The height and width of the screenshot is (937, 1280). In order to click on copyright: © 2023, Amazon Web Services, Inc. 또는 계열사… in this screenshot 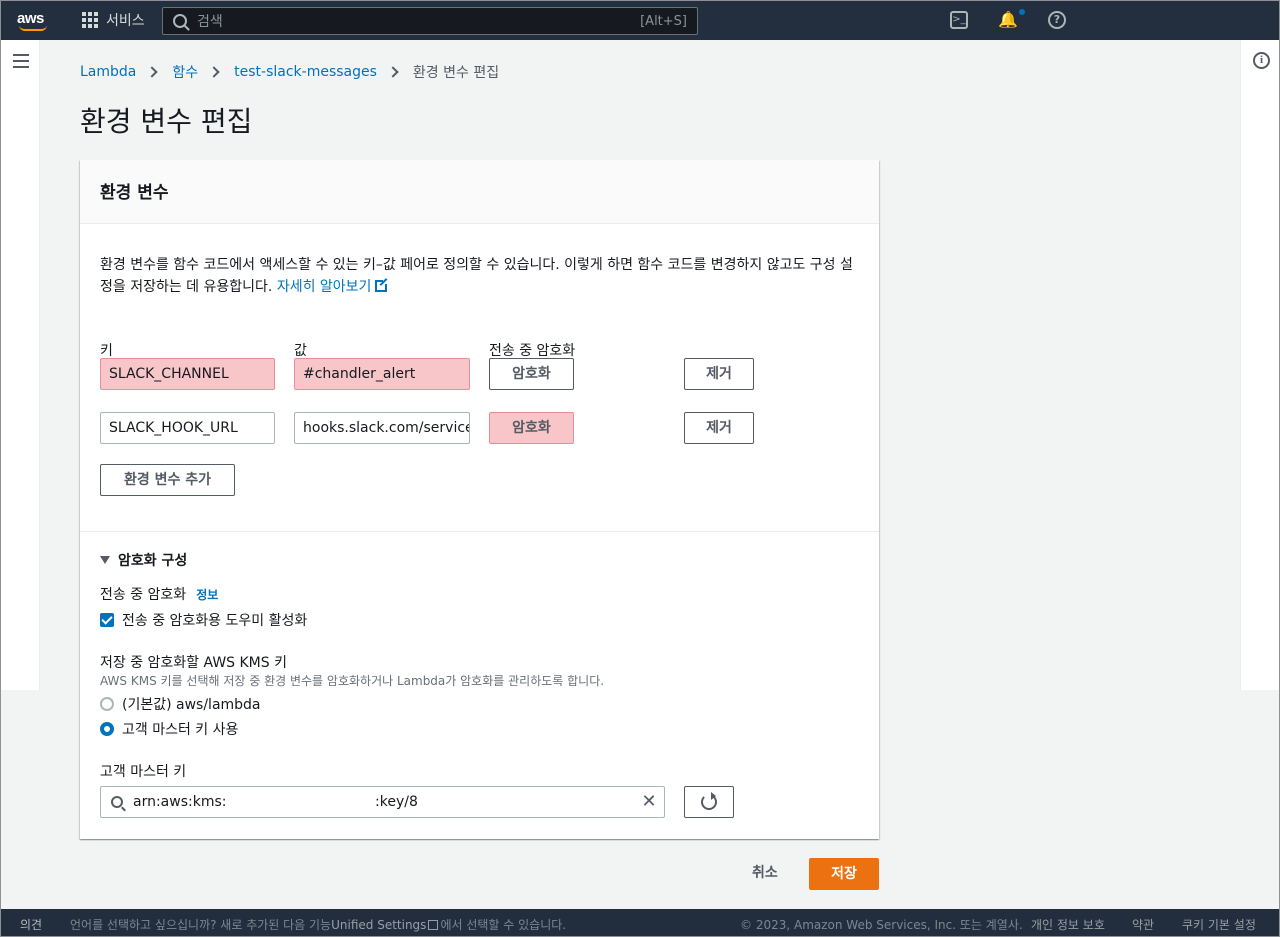, I will do `click(881, 925)`.